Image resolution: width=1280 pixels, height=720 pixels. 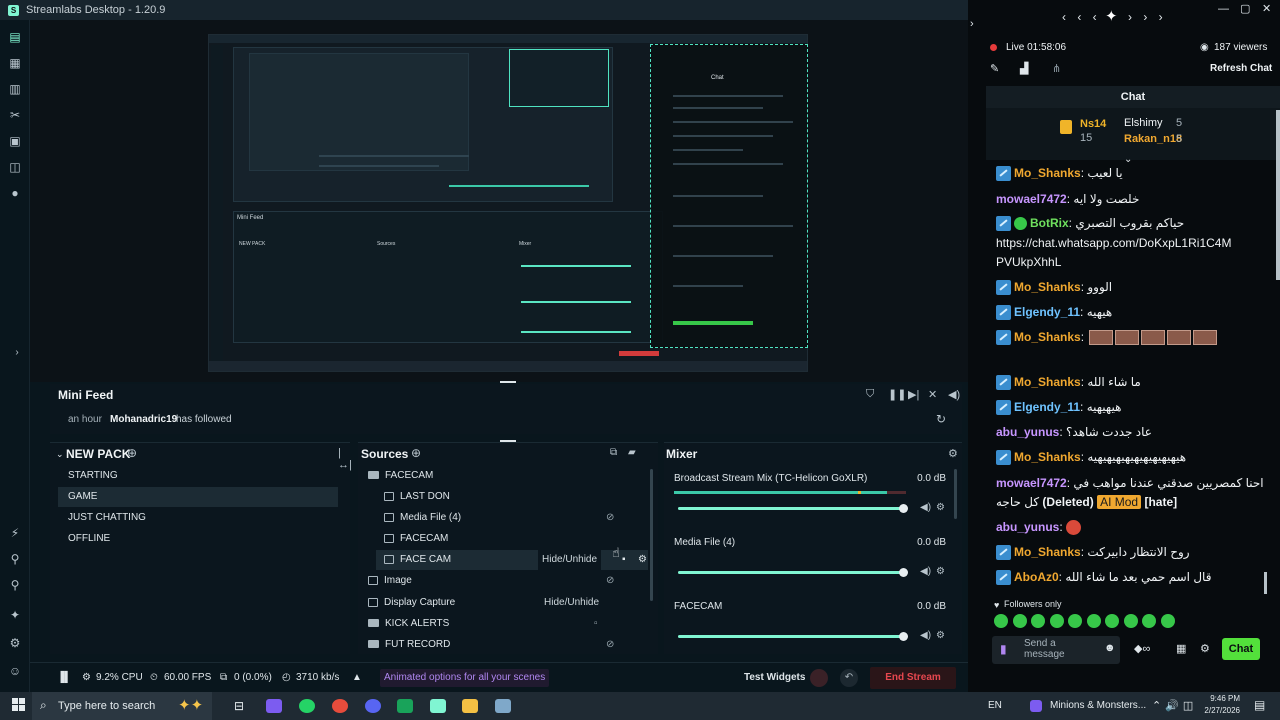 I want to click on scene-item: OFFLINE, so click(x=198, y=539).